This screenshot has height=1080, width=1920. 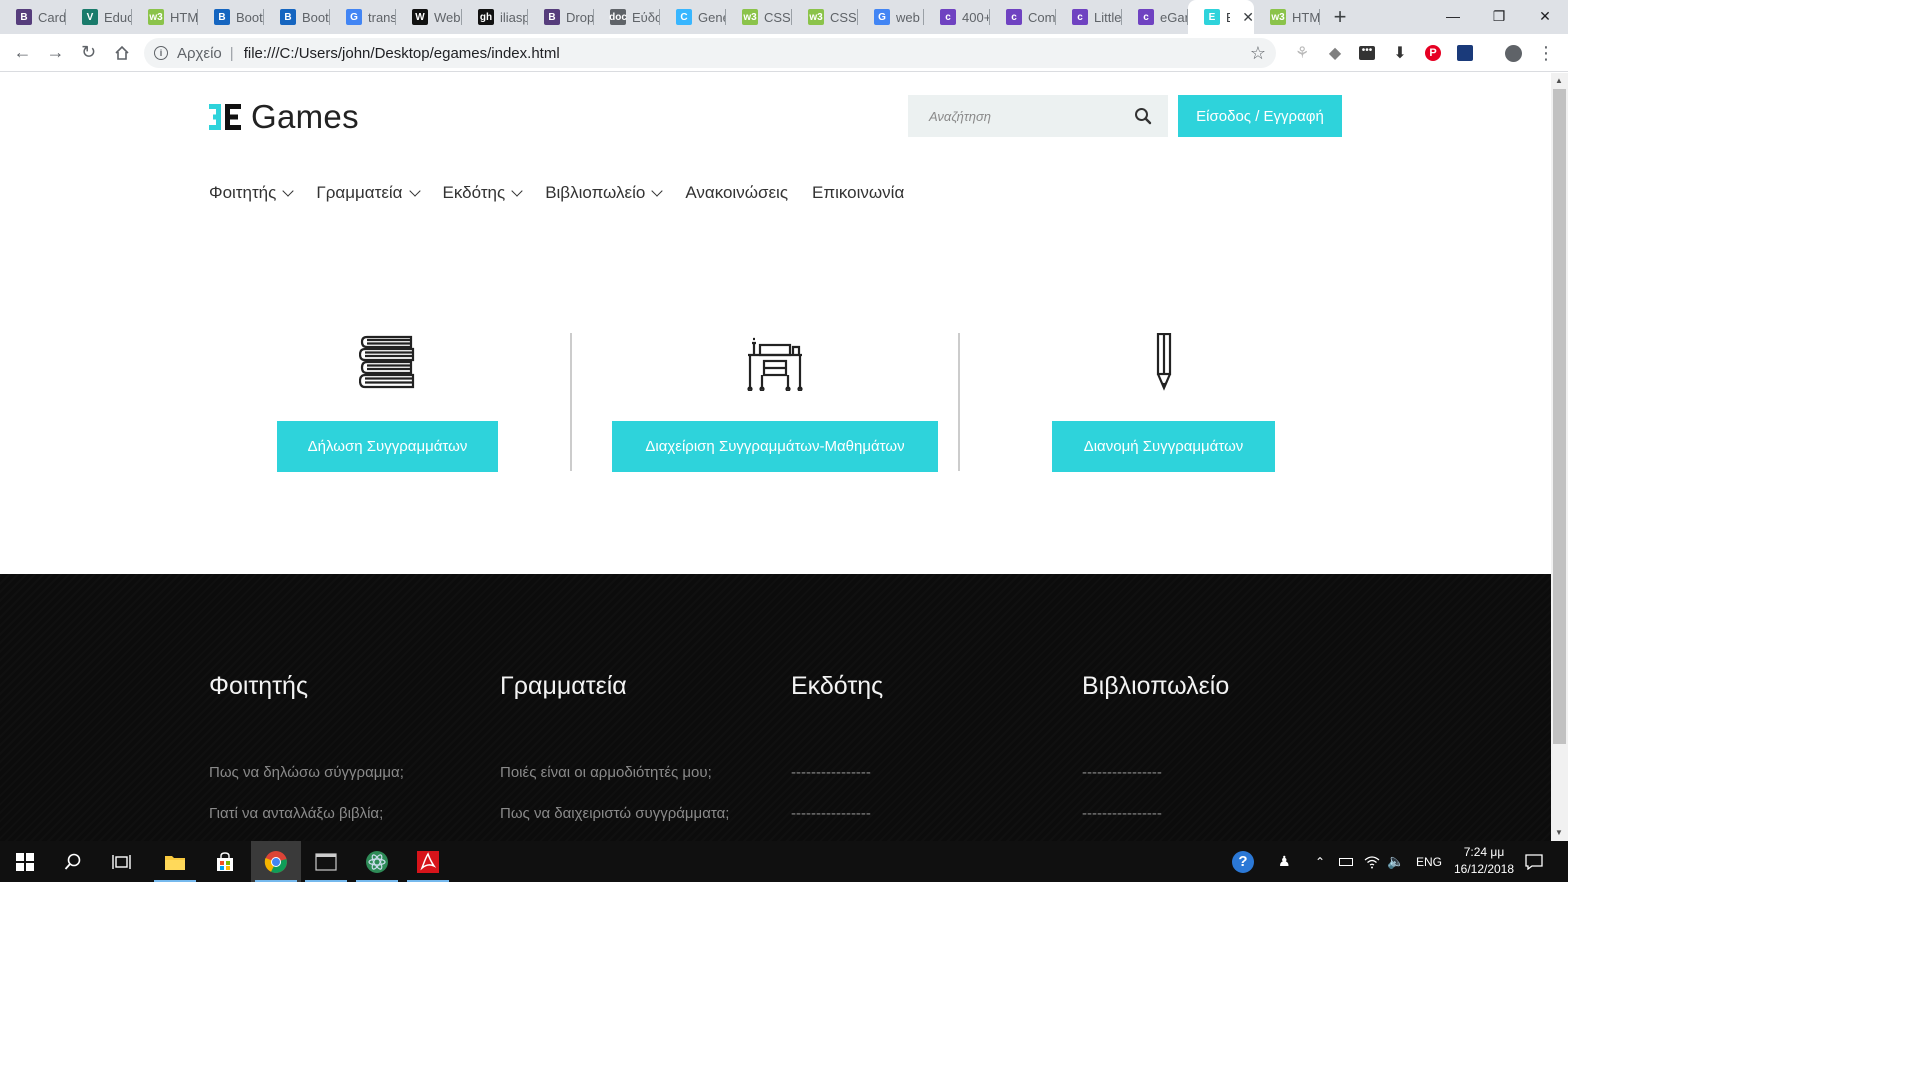 I want to click on browser-tab: W Web, so click(x=429, y=17).